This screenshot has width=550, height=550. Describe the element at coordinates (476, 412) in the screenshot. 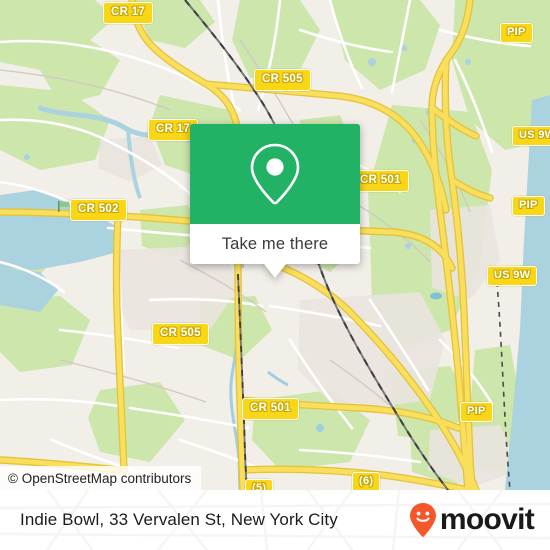

I see `road-shield-pip-south: PIP` at that location.